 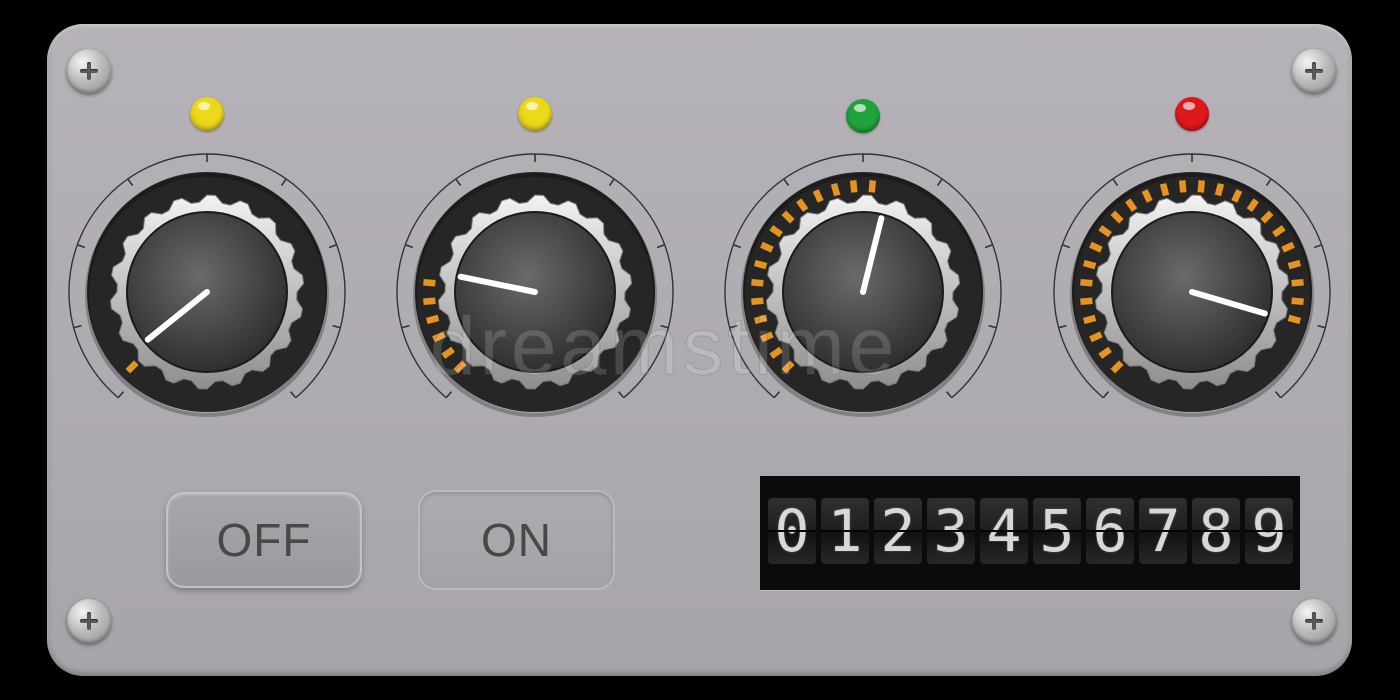 I want to click on counter-digit: 6, so click(x=1110, y=531).